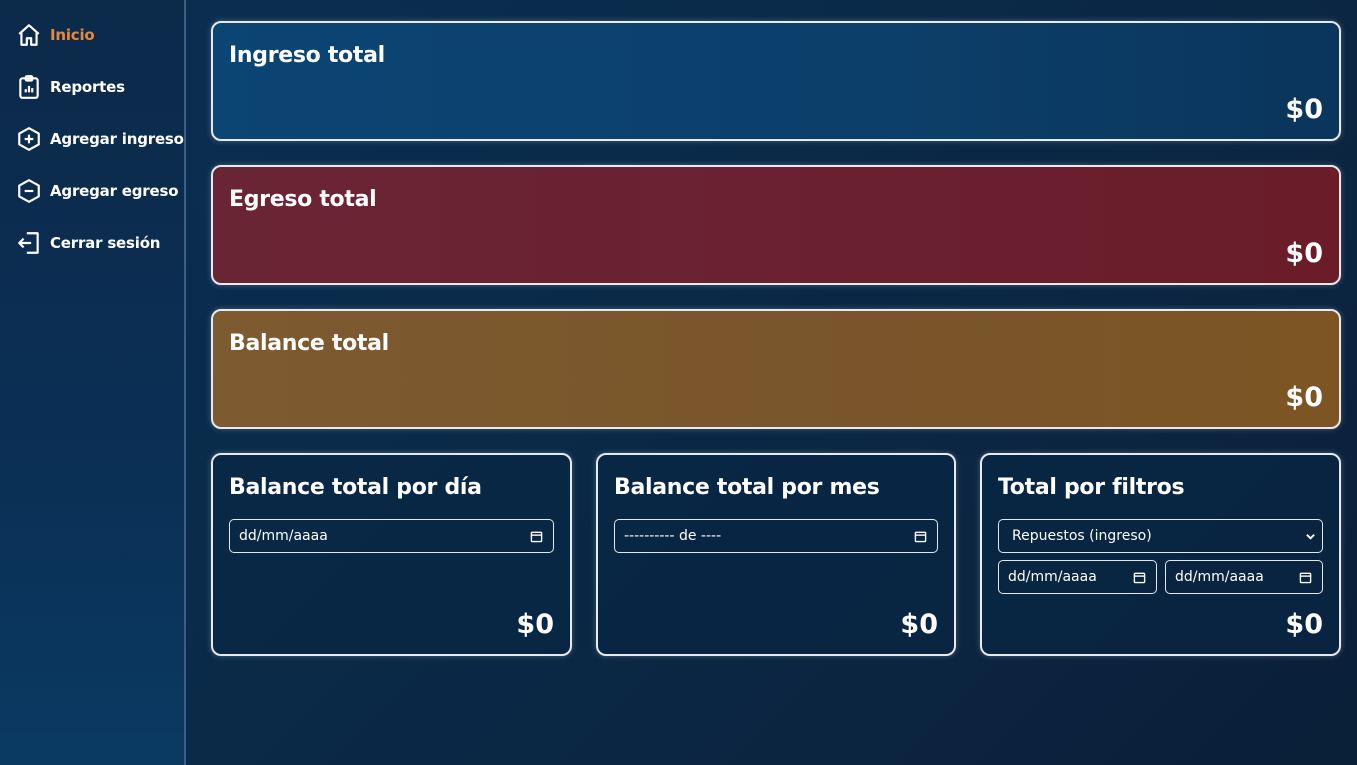 Image resolution: width=1357 pixels, height=765 pixels. What do you see at coordinates (776, 536) in the screenshot?
I see `month-input: ---------- de ----` at bounding box center [776, 536].